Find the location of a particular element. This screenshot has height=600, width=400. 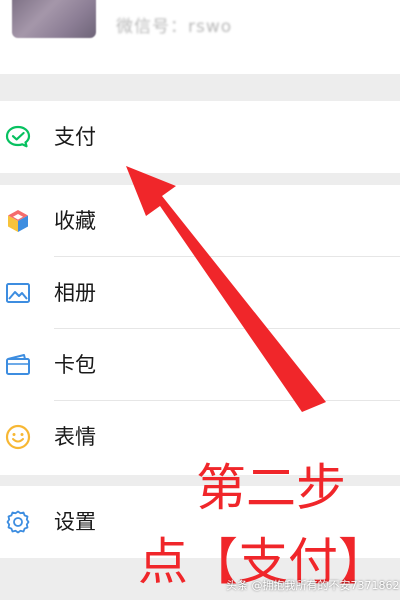

menu-item-album: 相册 is located at coordinates (200, 293).